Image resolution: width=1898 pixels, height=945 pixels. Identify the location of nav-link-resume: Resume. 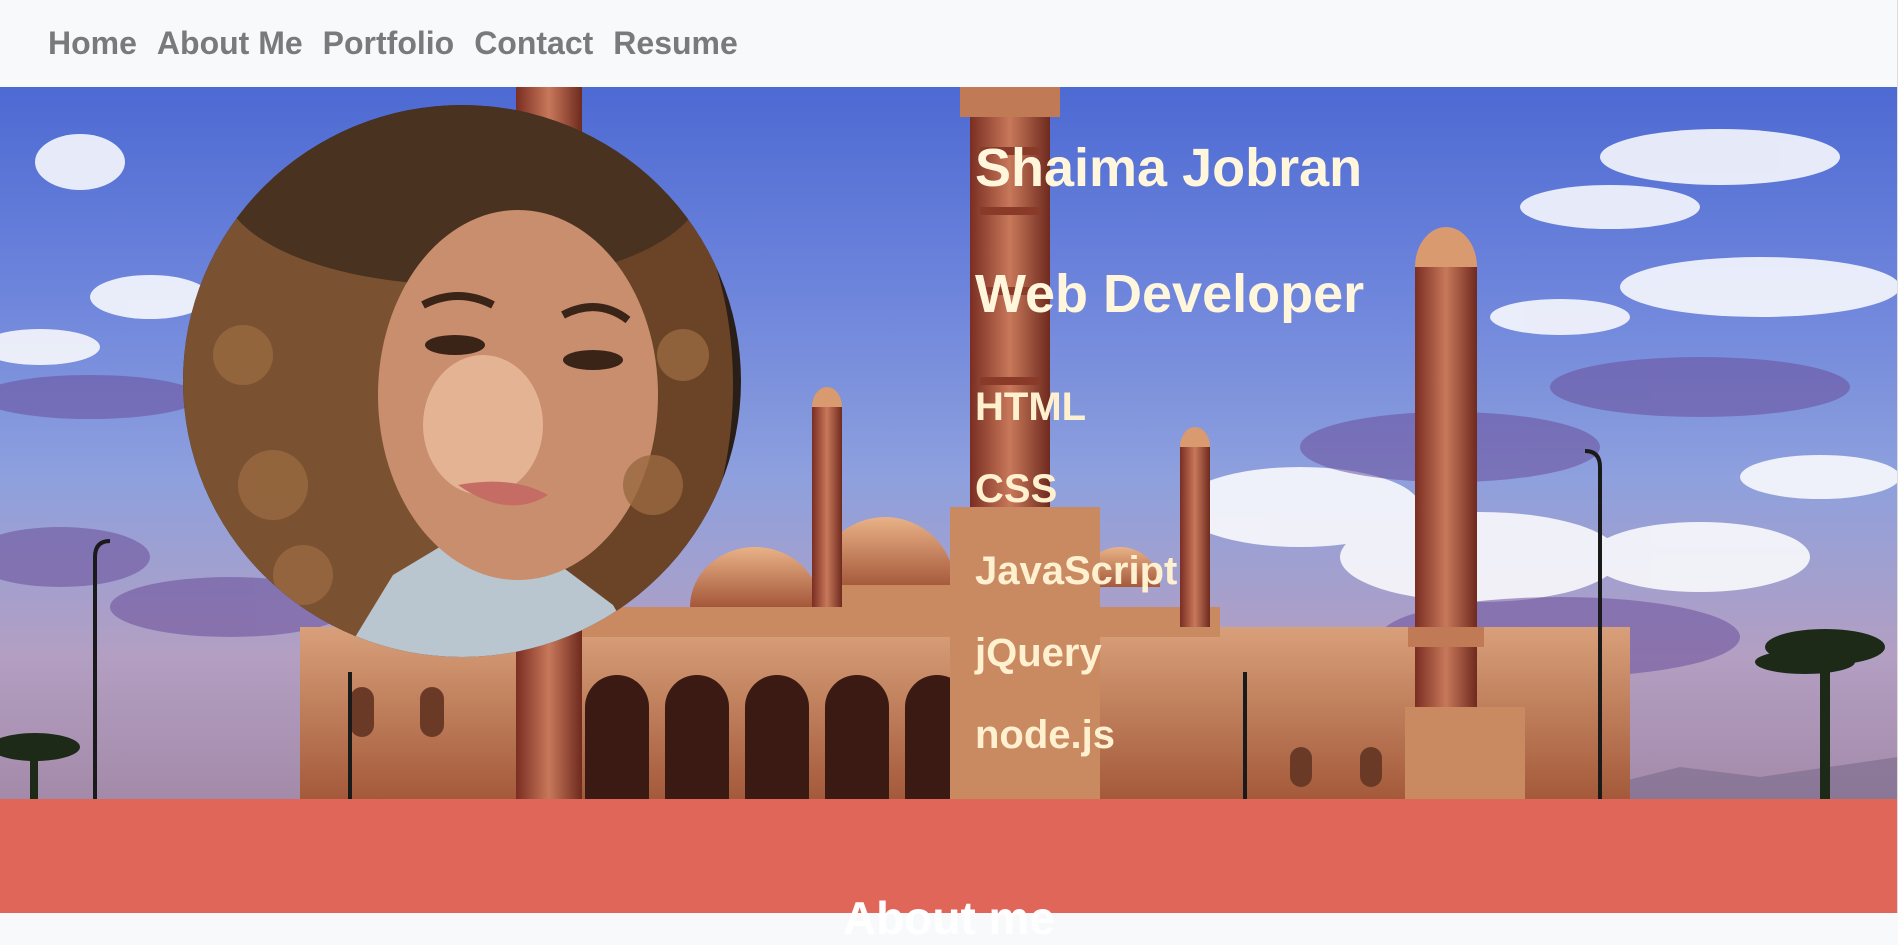
(675, 43).